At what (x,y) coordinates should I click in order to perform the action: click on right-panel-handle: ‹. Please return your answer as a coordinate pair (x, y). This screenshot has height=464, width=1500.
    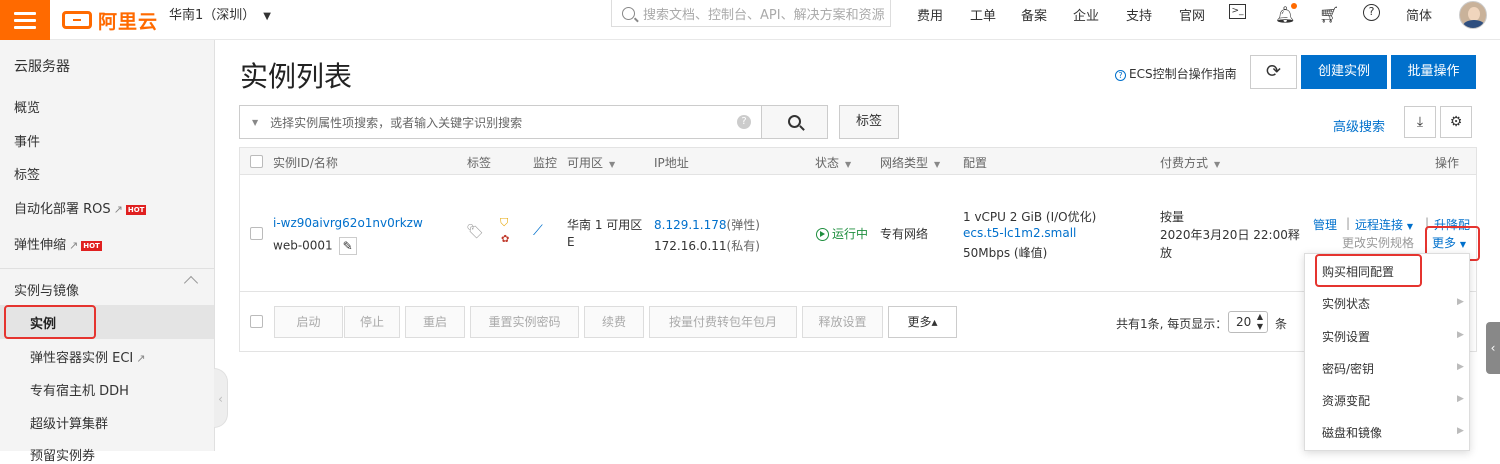
    Looking at the image, I should click on (1493, 348).